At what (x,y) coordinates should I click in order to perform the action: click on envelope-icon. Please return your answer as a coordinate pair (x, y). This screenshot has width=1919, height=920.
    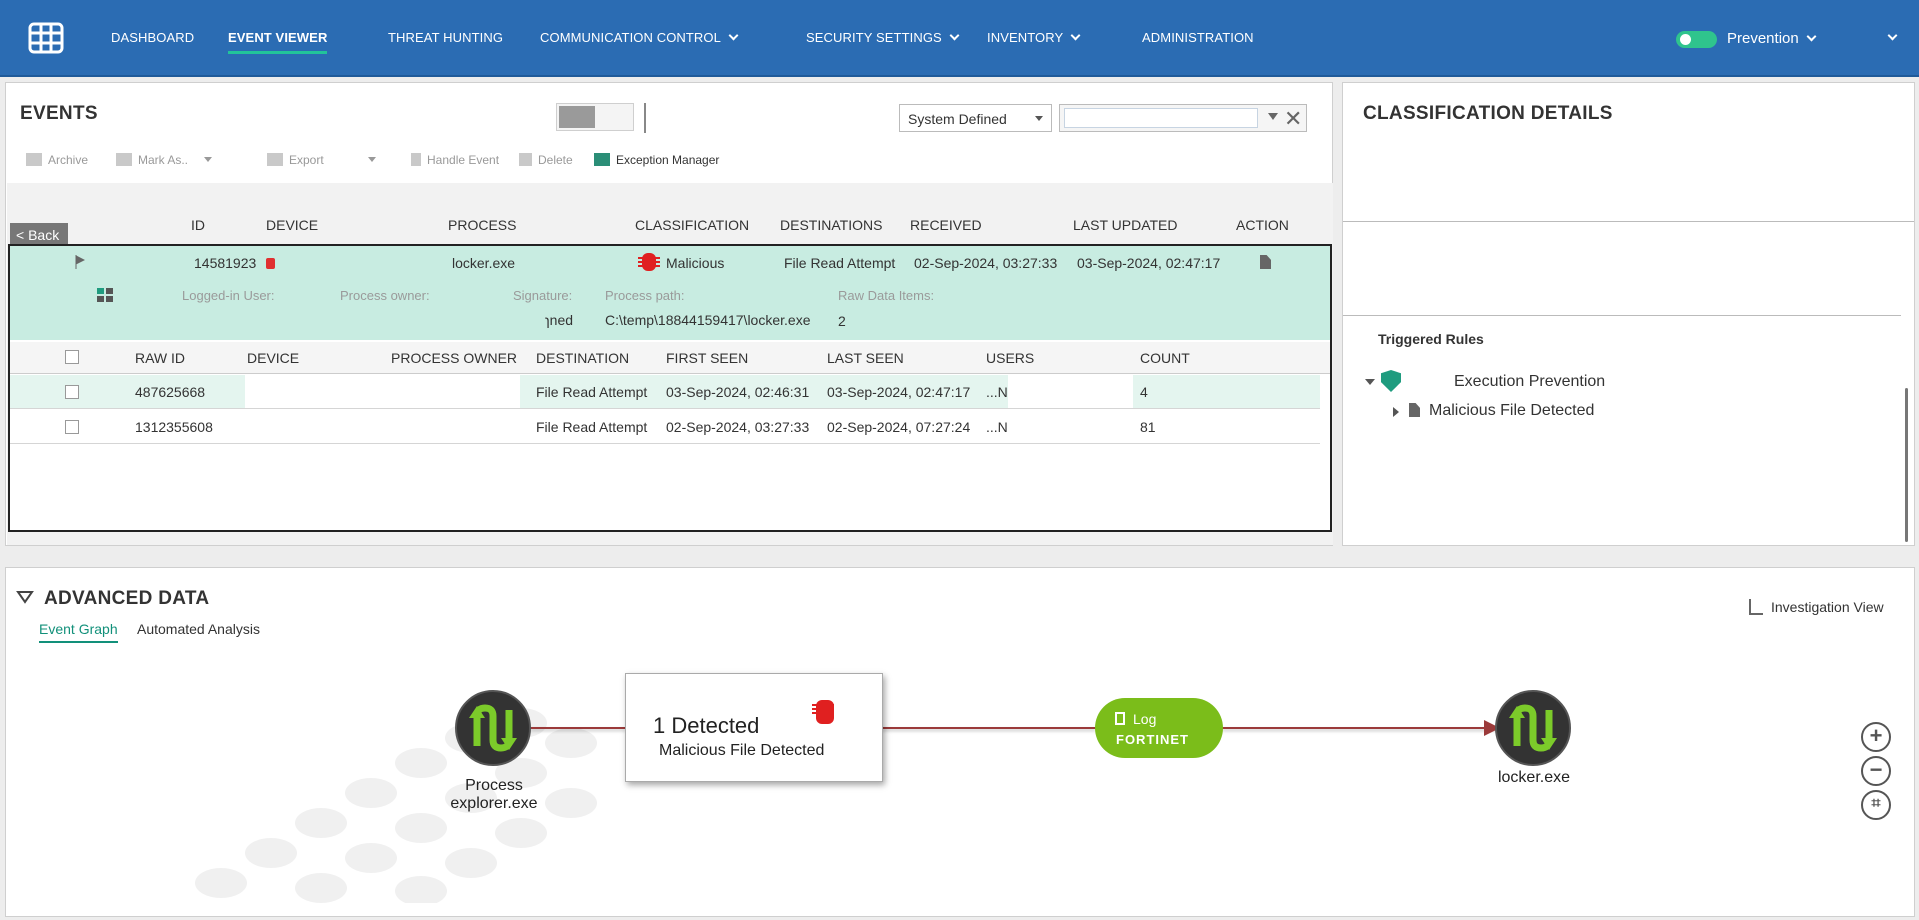
    Looking at the image, I should click on (124, 159).